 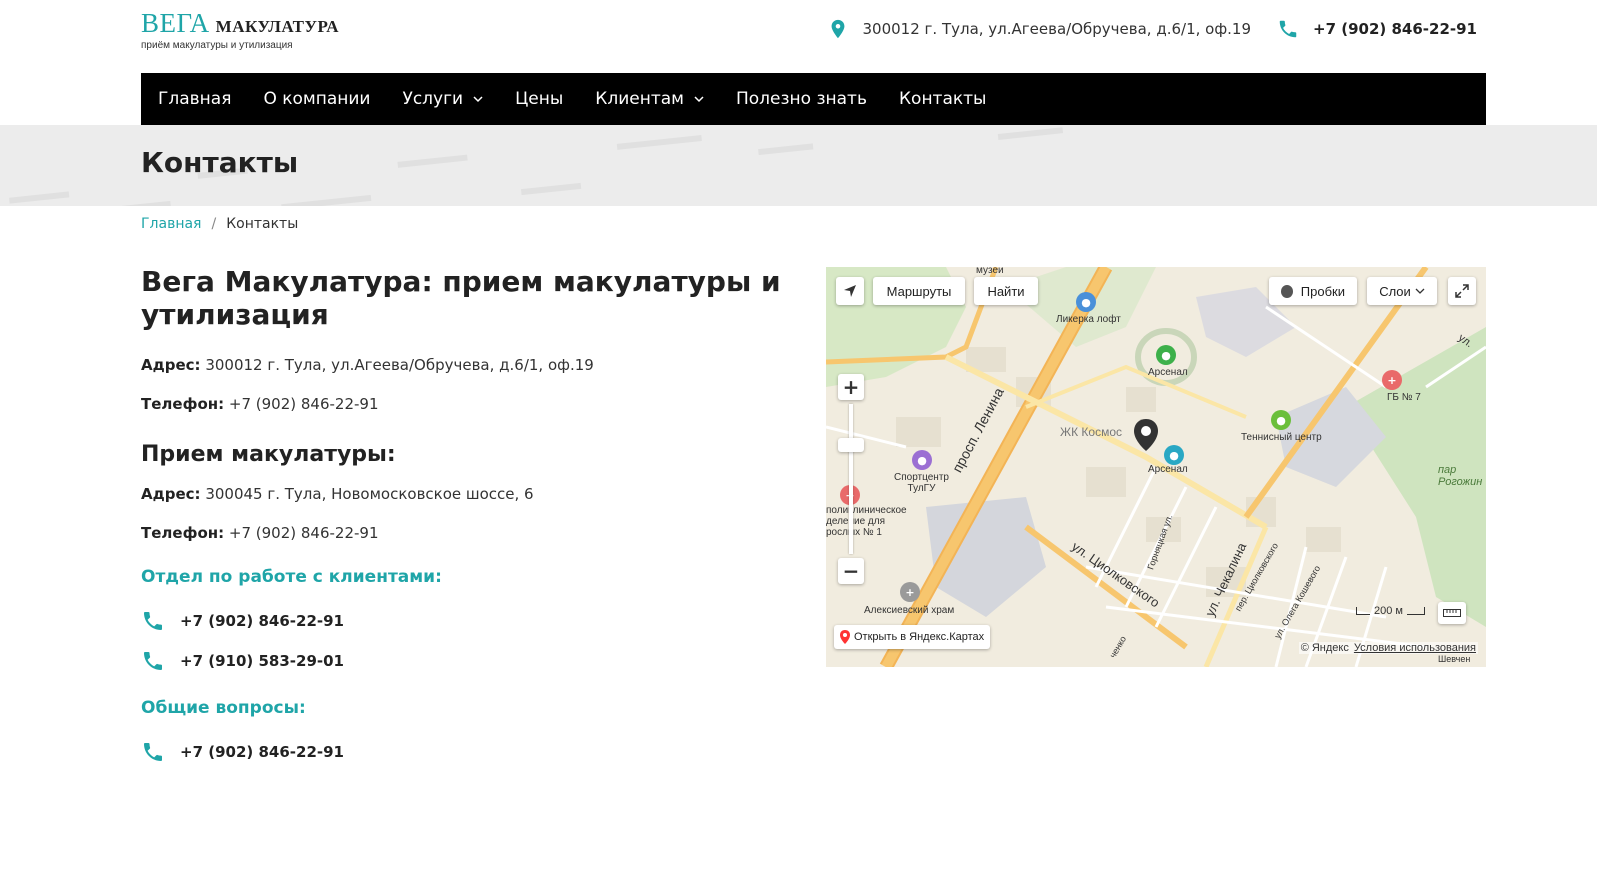 I want to click on general-phone-row: +7 (902) 846-22-91, so click(x=461, y=752).